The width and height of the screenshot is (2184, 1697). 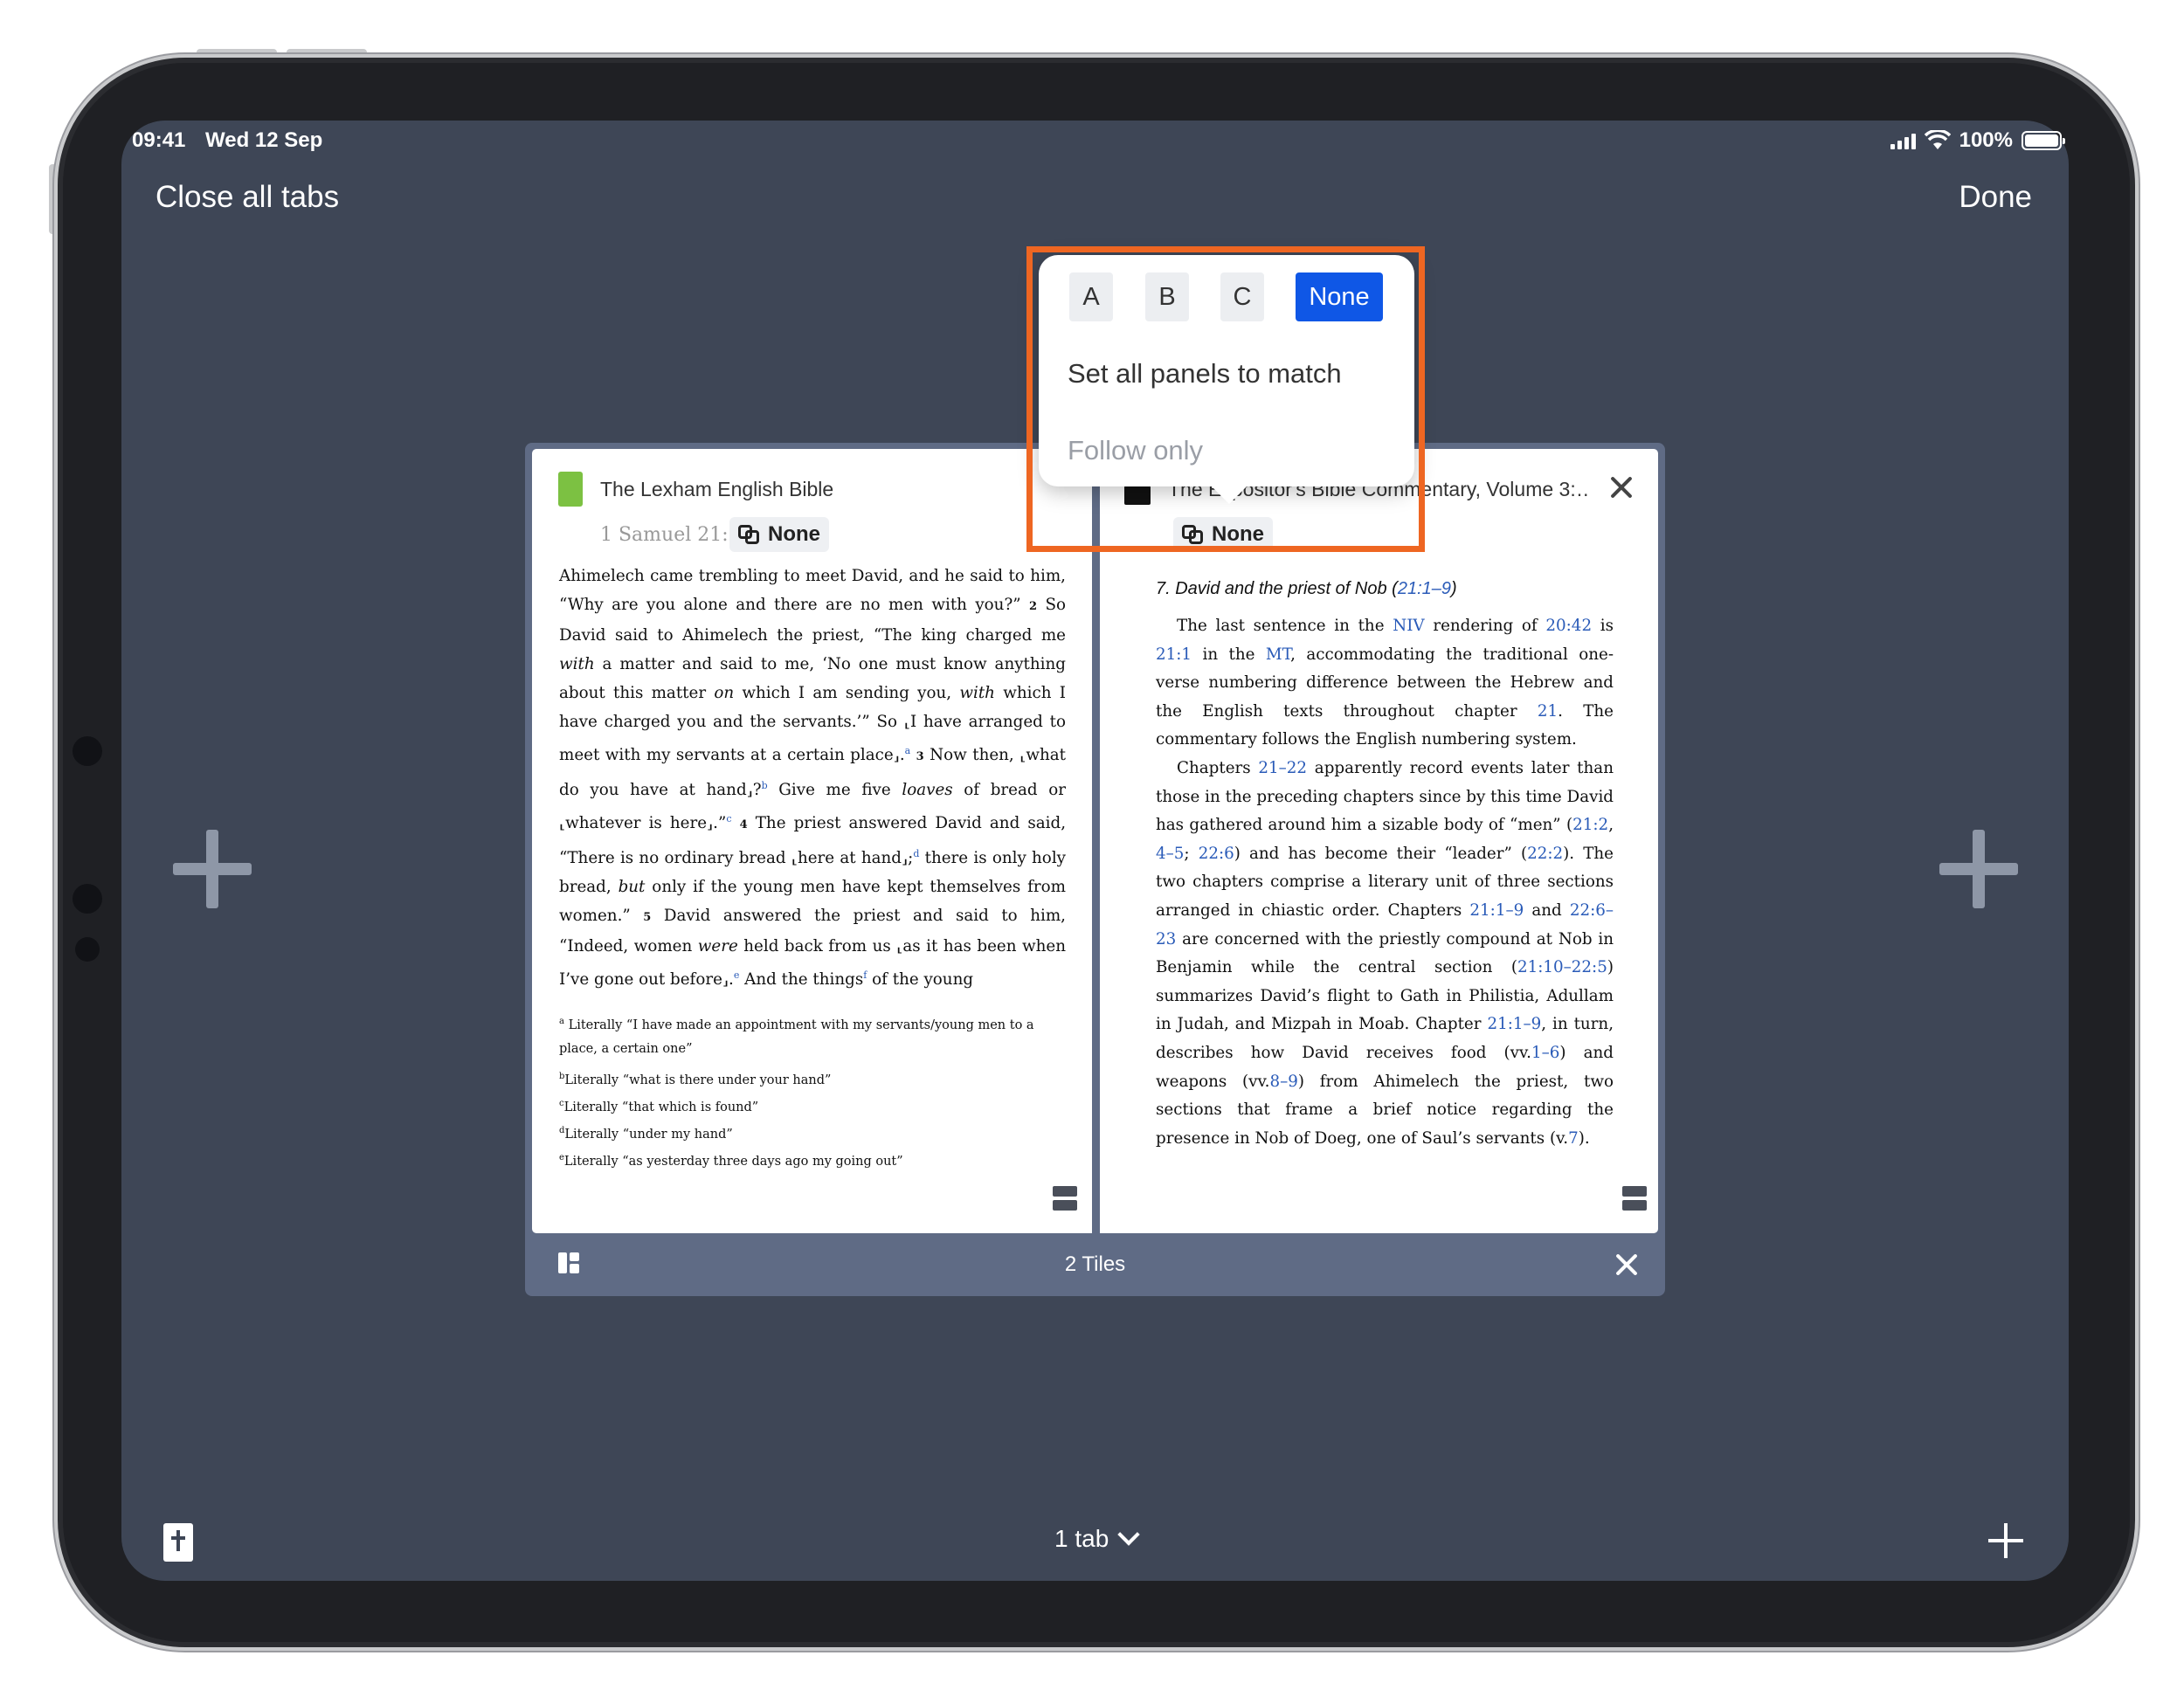 What do you see at coordinates (661, 1107) in the screenshot?
I see `footnote-text: Literally “that which is found”` at bounding box center [661, 1107].